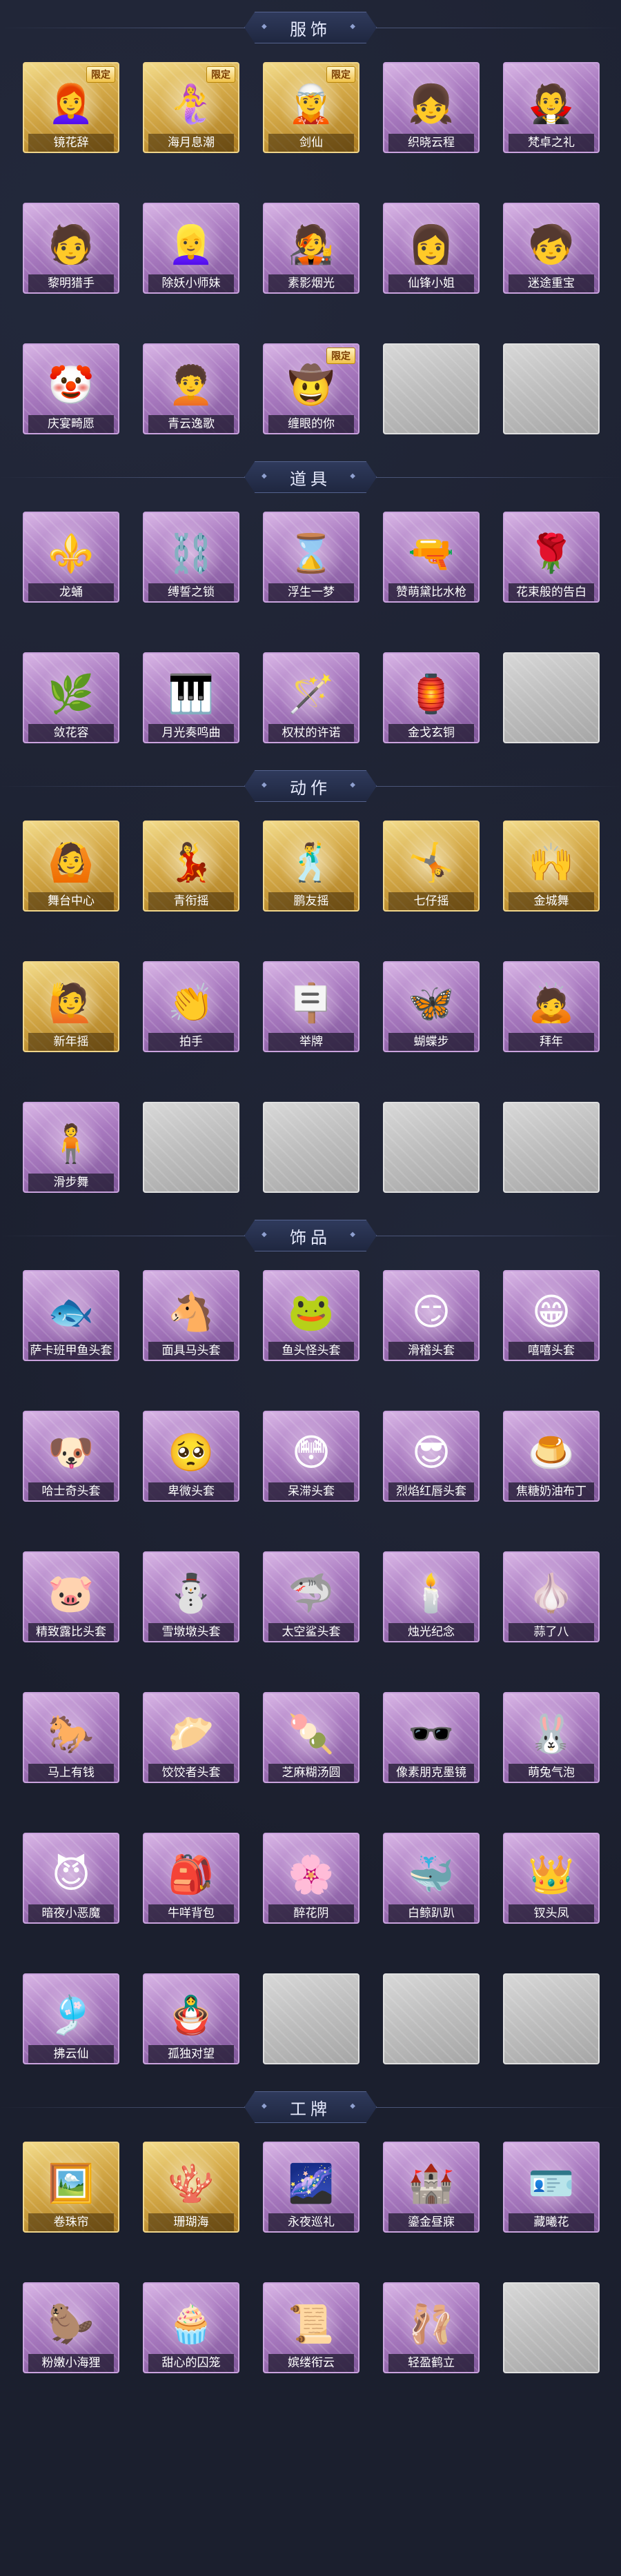 The width and height of the screenshot is (621, 2576). Describe the element at coordinates (191, 2327) in the screenshot. I see `item-card: 🧁 甜心的囚笼` at that location.